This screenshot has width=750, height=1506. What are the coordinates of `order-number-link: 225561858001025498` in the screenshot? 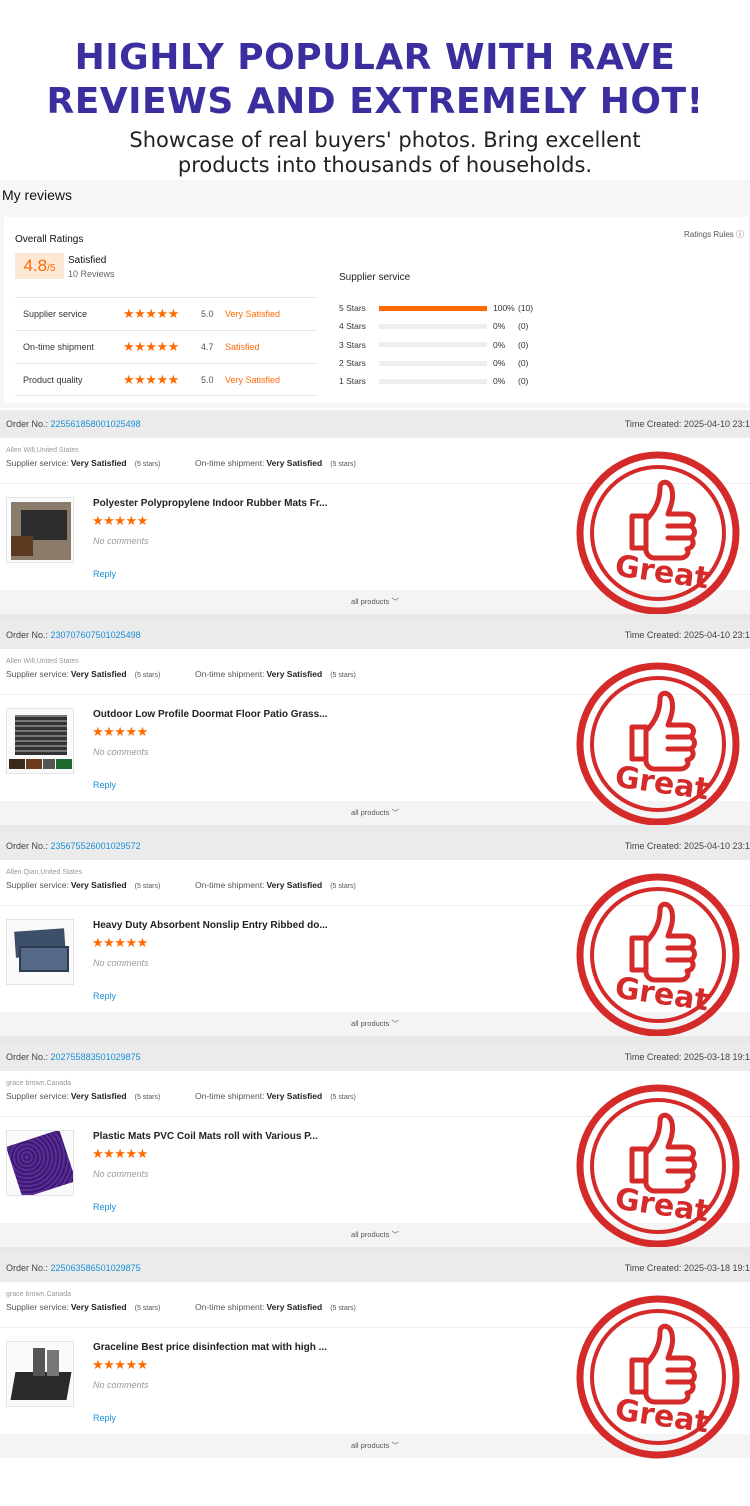 It's located at (96, 424).